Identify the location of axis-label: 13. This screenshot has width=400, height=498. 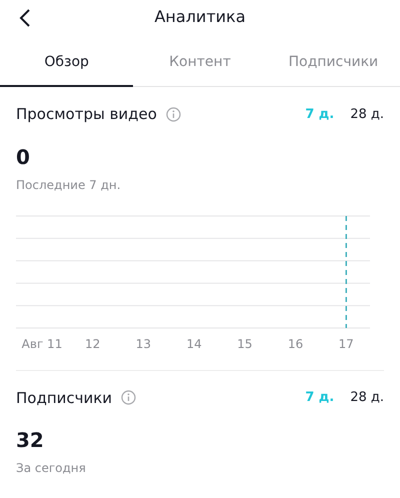
(144, 343).